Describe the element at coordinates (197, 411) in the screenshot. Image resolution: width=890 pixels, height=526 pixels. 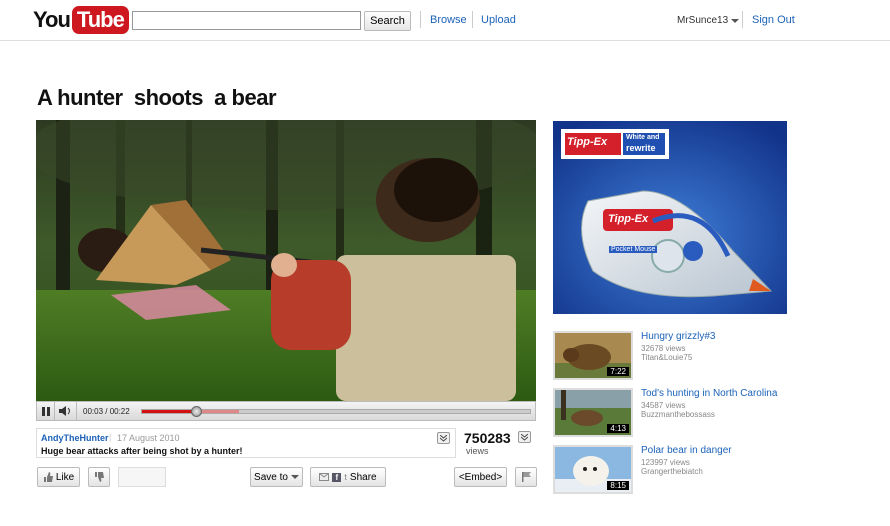
I see `scrubber-handle` at that location.